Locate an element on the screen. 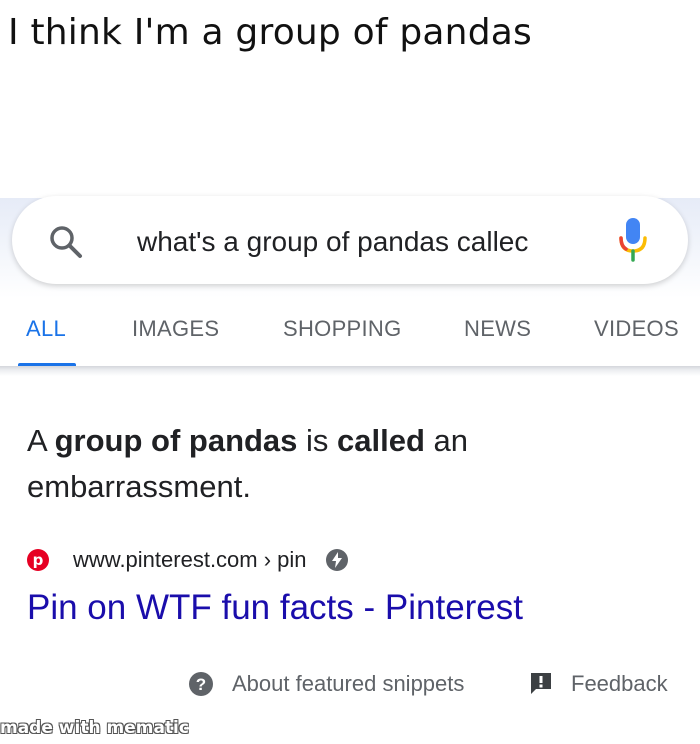 Image resolution: width=700 pixels, height=744 pixels. meme-caption: I think I'm a group of pandas is located at coordinates (270, 32).